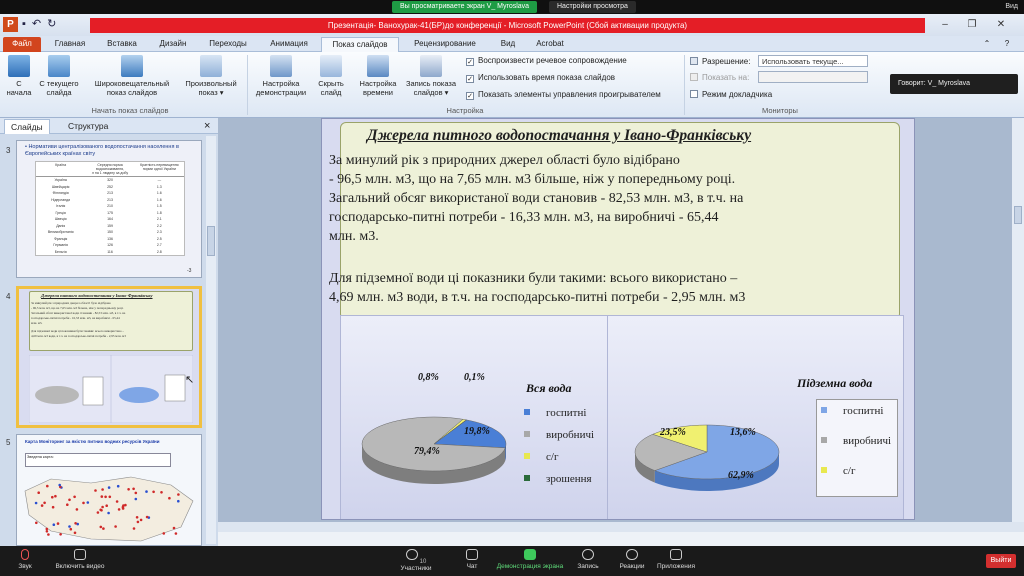 The height and width of the screenshot is (576, 1024). Describe the element at coordinates (289, 44) in the screenshot. I see `tab-animation: Анимация` at that location.